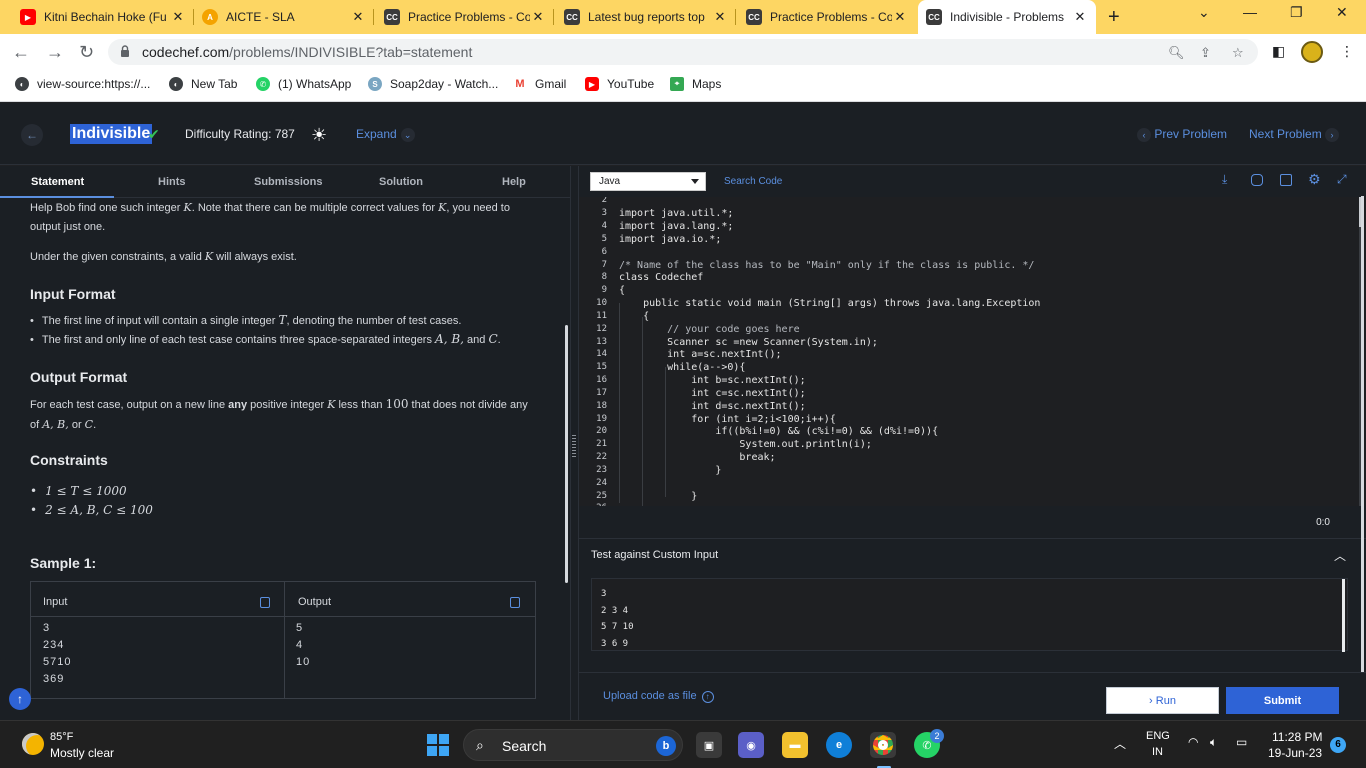  I want to click on browser-tab: CC Latest bug reports top ✕, so click(646, 17).